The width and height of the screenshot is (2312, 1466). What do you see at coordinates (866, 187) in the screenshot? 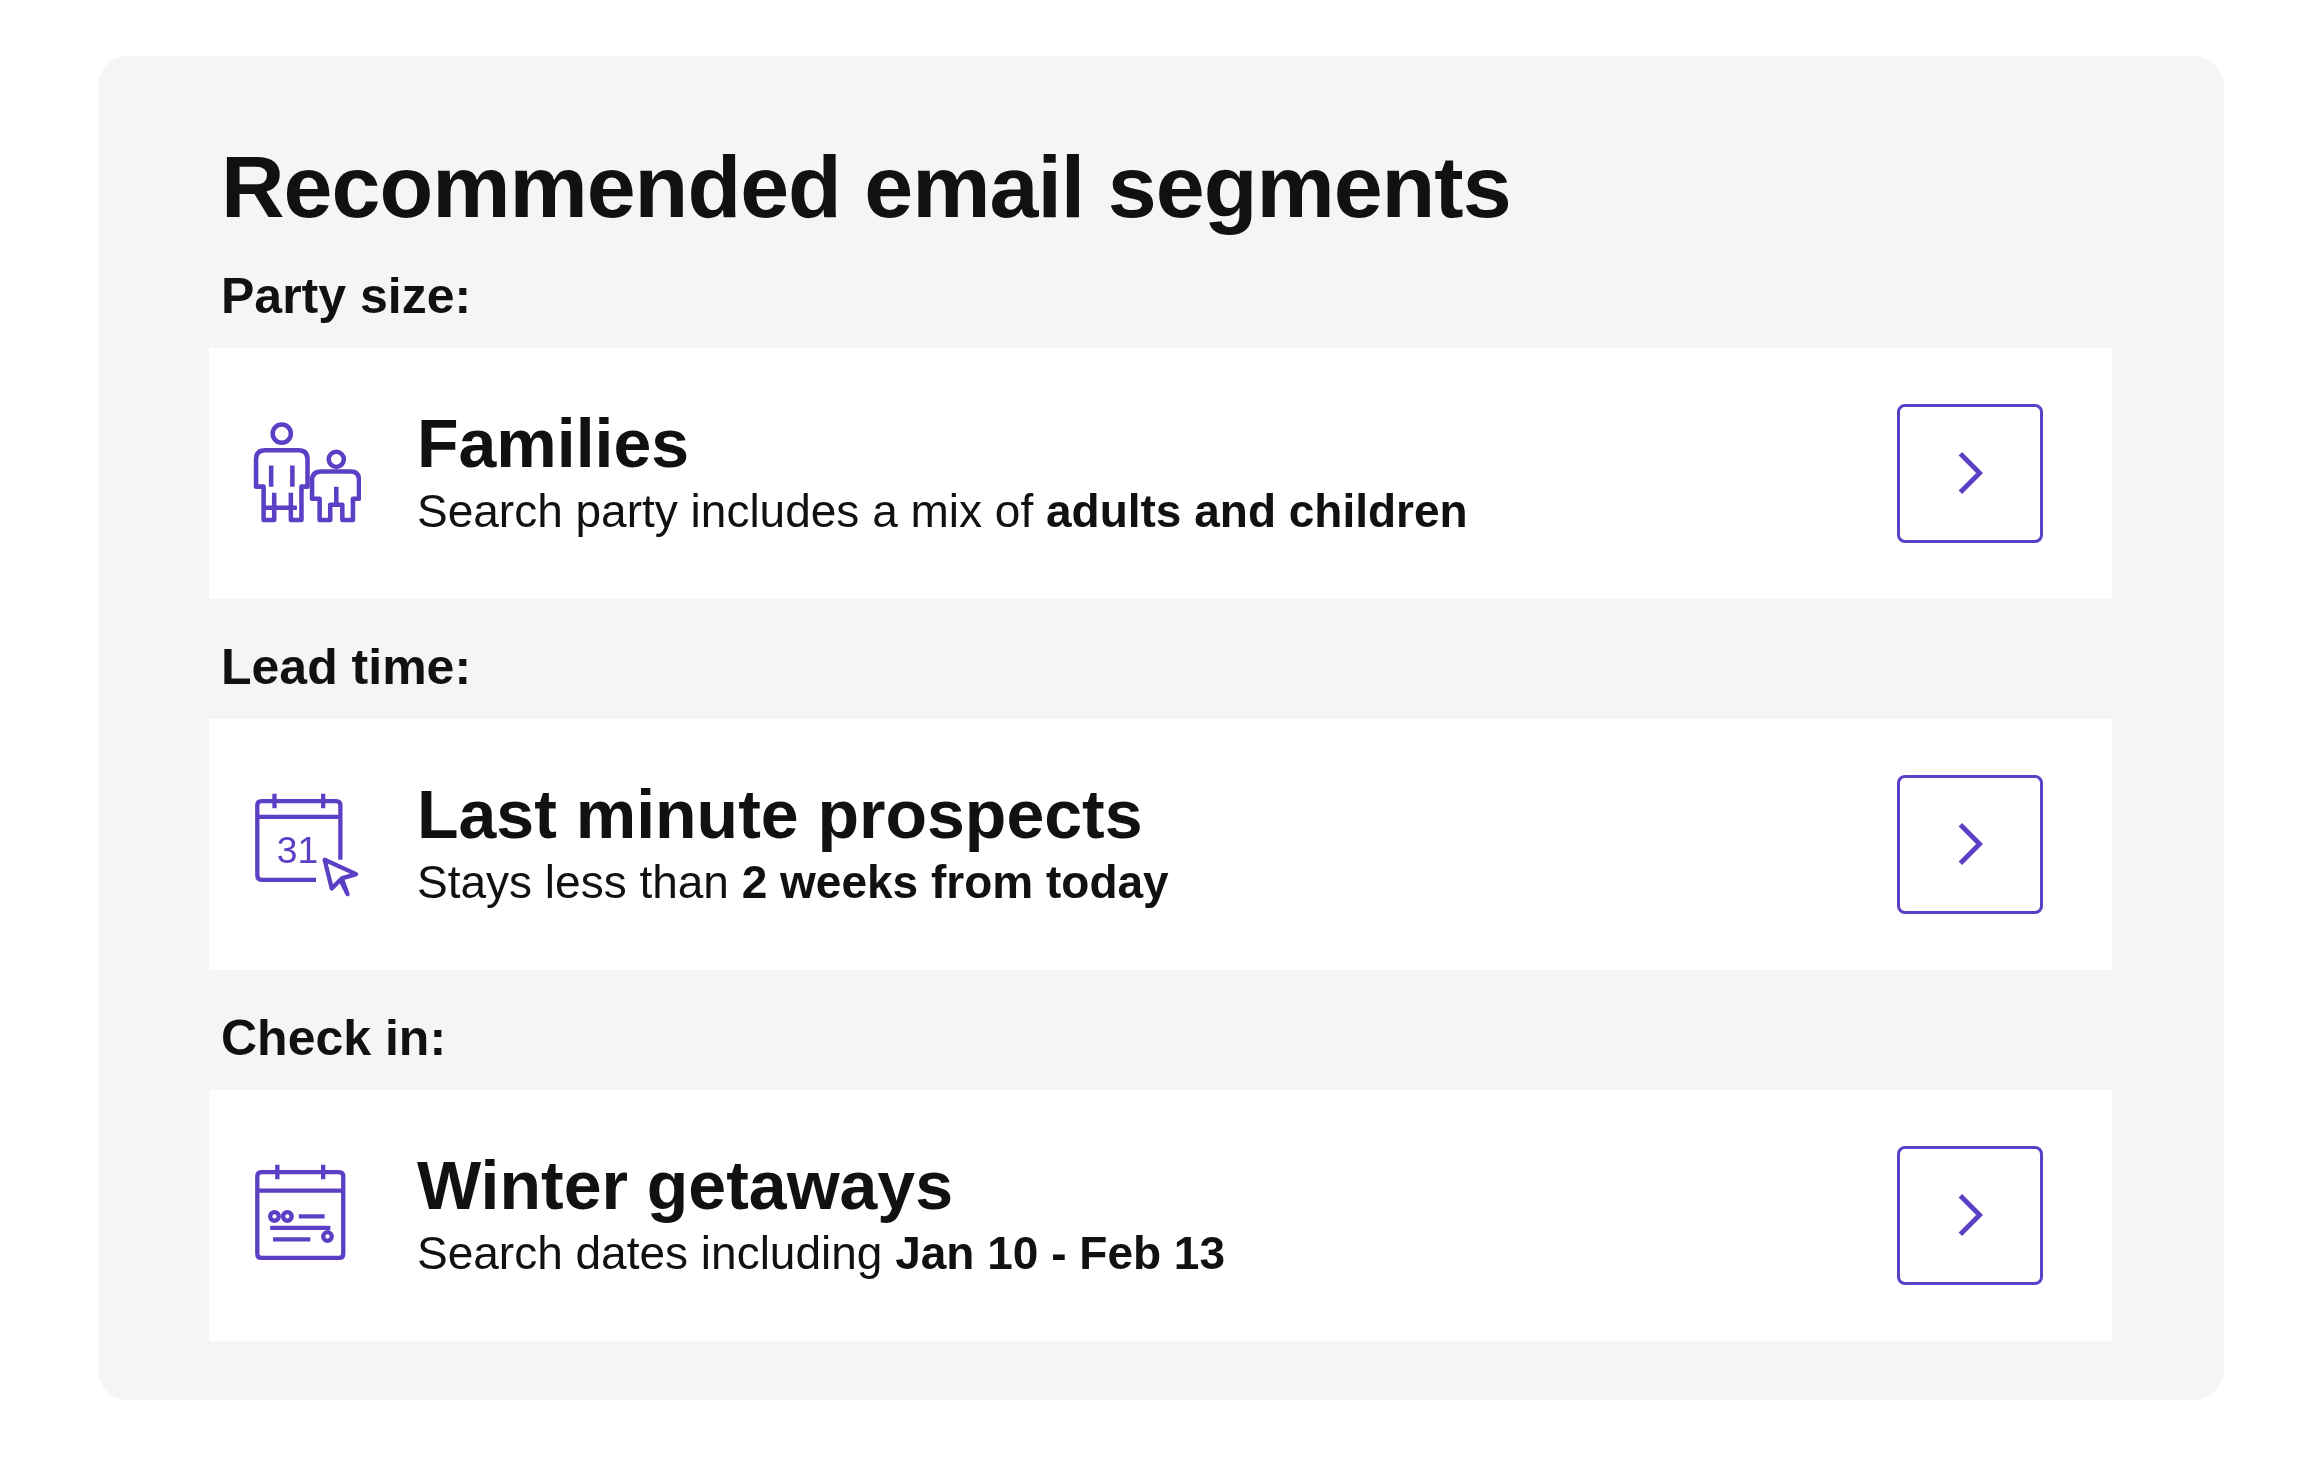
I see `page-title: Recommended email segments` at bounding box center [866, 187].